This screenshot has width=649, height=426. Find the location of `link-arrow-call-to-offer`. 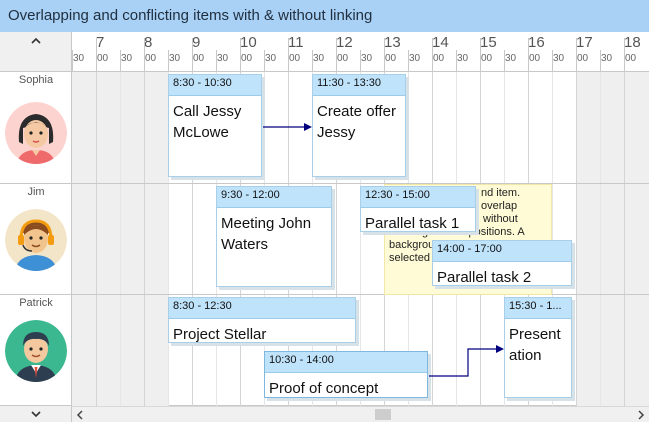

link-arrow-call-to-offer is located at coordinates (287, 127).